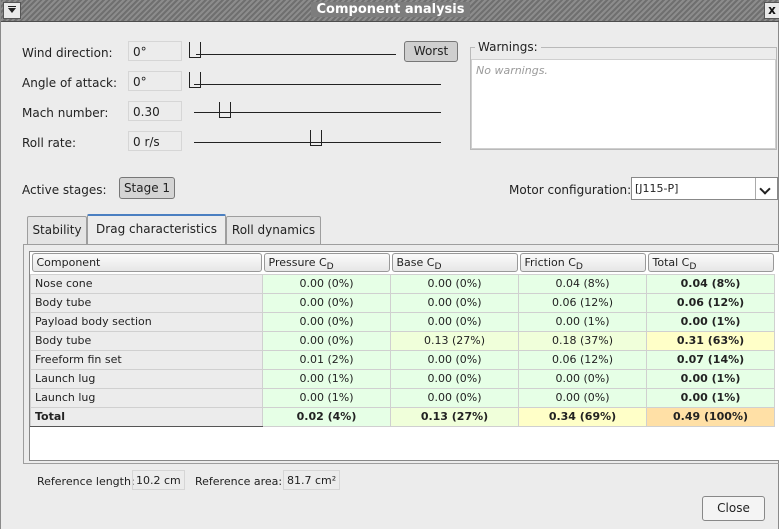  What do you see at coordinates (317, 84) in the screenshot?
I see `angle-of-attack-track` at bounding box center [317, 84].